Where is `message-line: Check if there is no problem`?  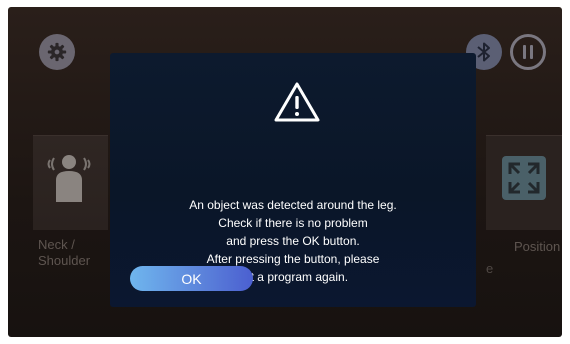 message-line: Check if there is no problem is located at coordinates (293, 223).